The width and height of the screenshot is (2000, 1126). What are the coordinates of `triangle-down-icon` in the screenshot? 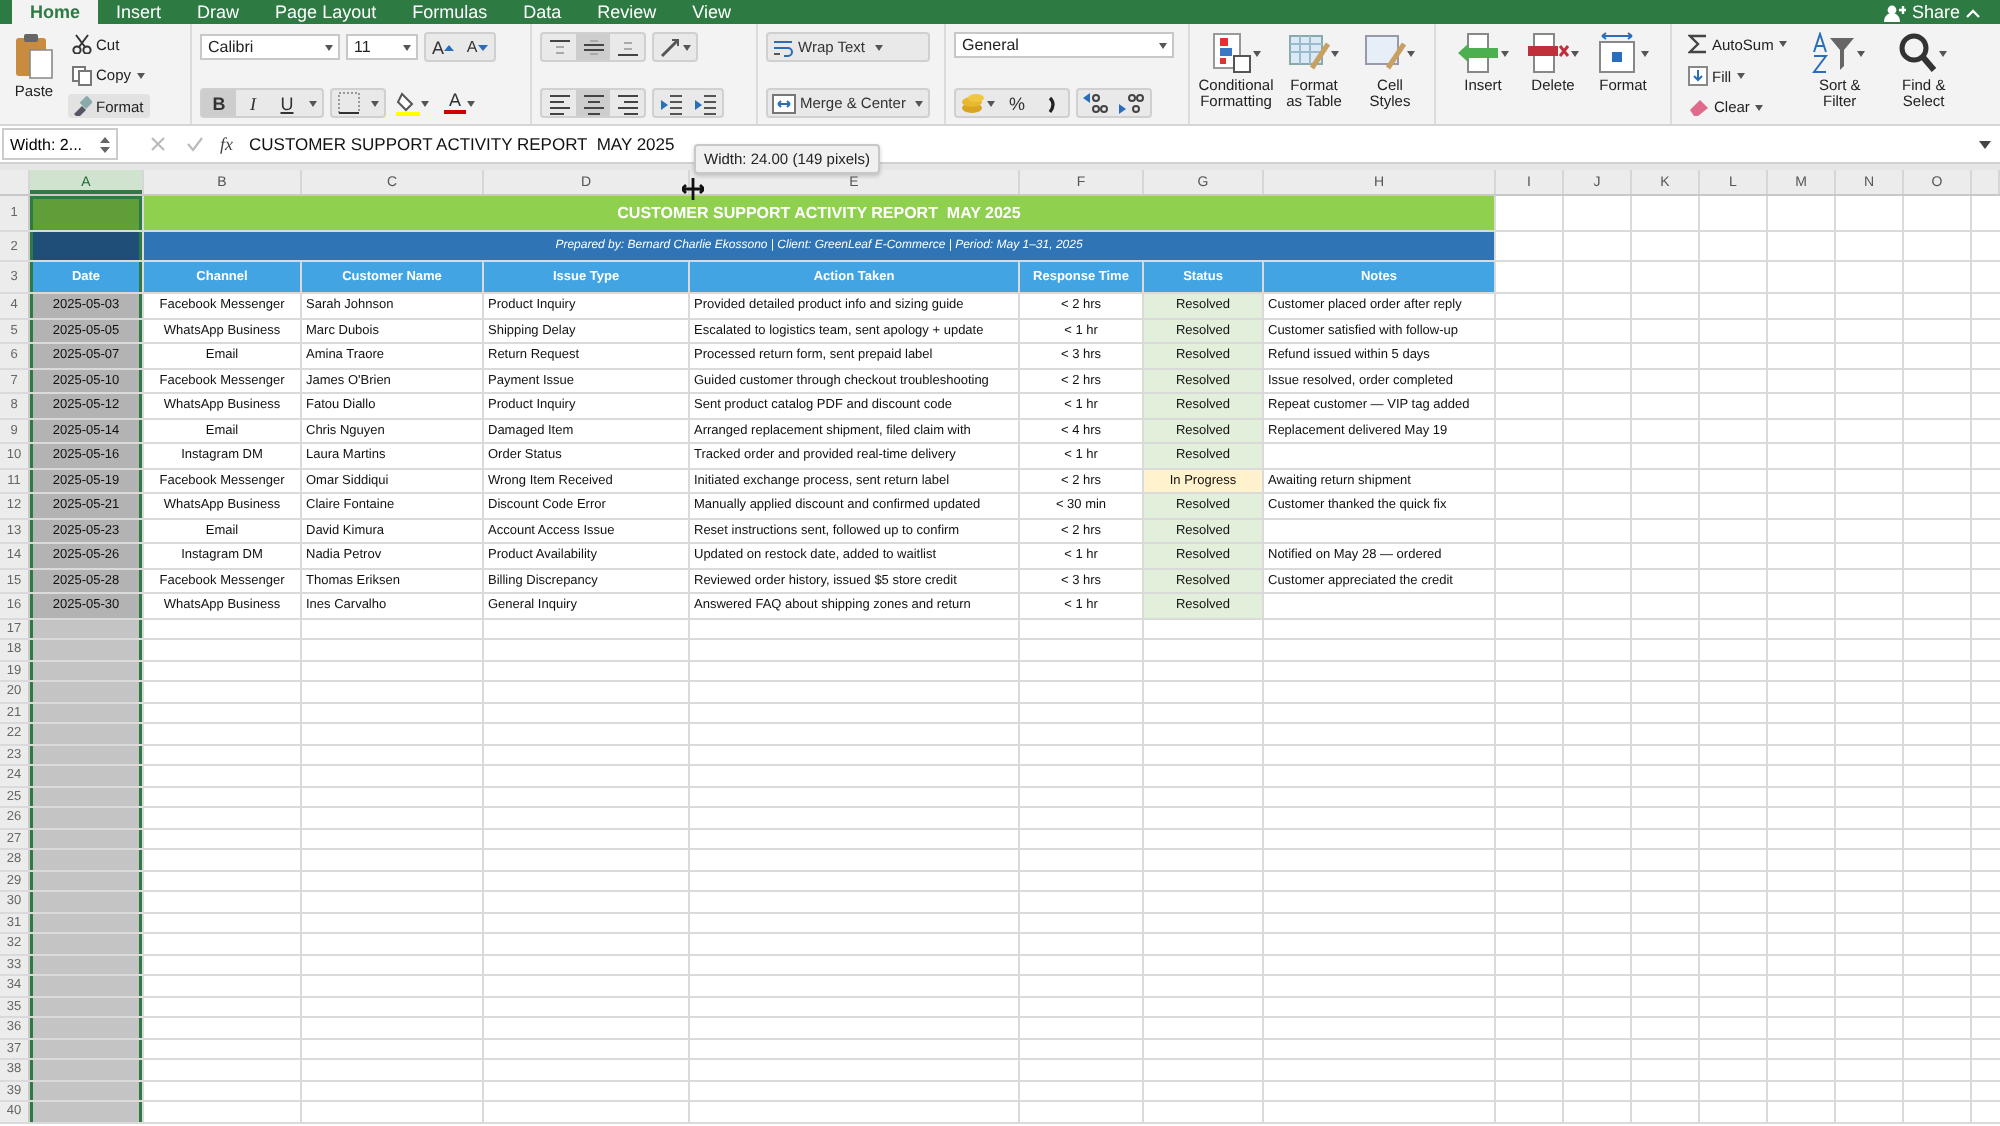 It's located at (482, 47).